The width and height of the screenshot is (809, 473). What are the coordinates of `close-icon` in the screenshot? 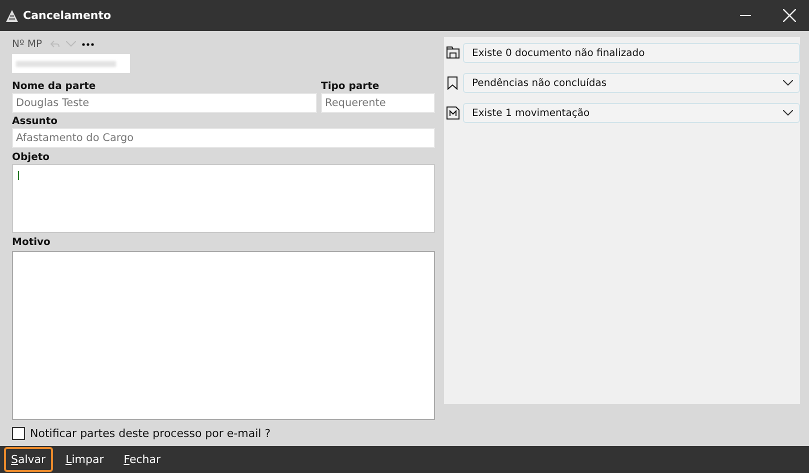 It's located at (789, 15).